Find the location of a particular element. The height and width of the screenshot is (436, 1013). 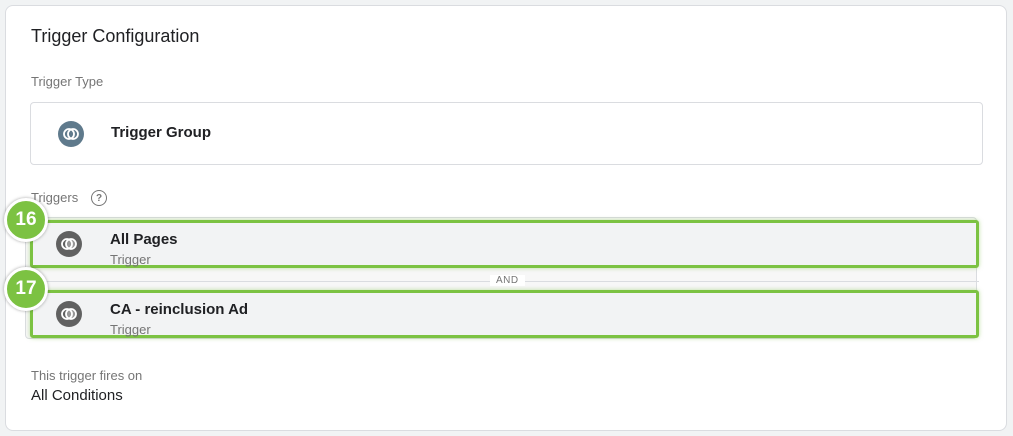

trigger-row-ca-reinclusion-ad: CA - reinclusion Ad Trigger is located at coordinates (504, 314).